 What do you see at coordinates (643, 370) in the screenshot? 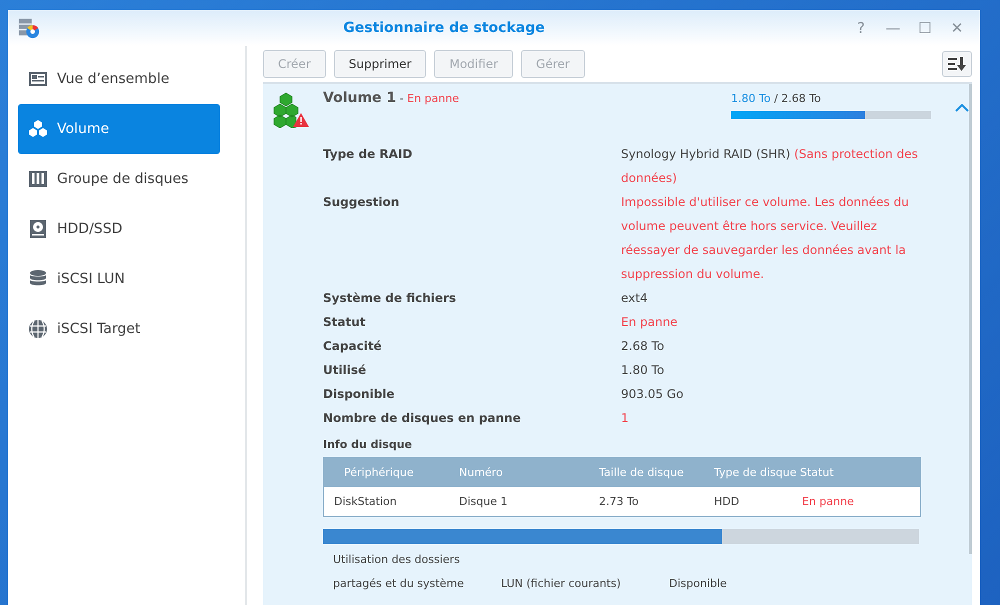
I see `property-value: 1.80 To` at bounding box center [643, 370].